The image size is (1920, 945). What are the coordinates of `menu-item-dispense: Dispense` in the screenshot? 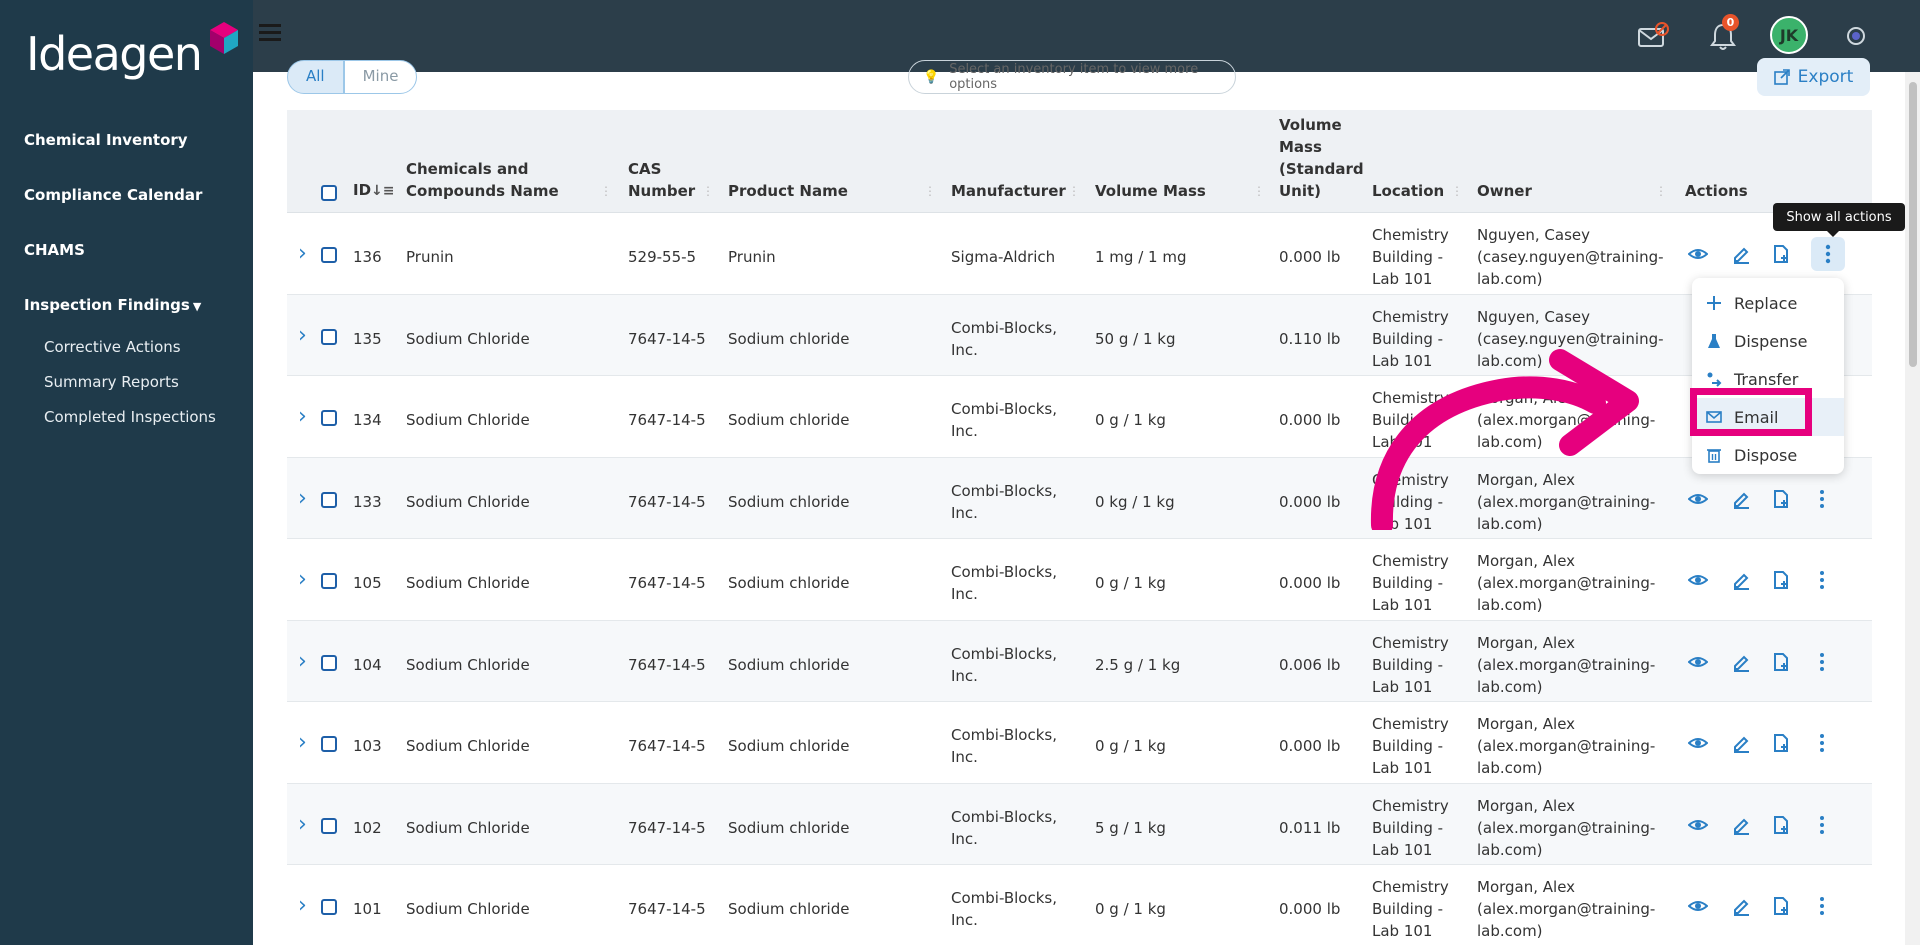 It's located at (1768, 341).